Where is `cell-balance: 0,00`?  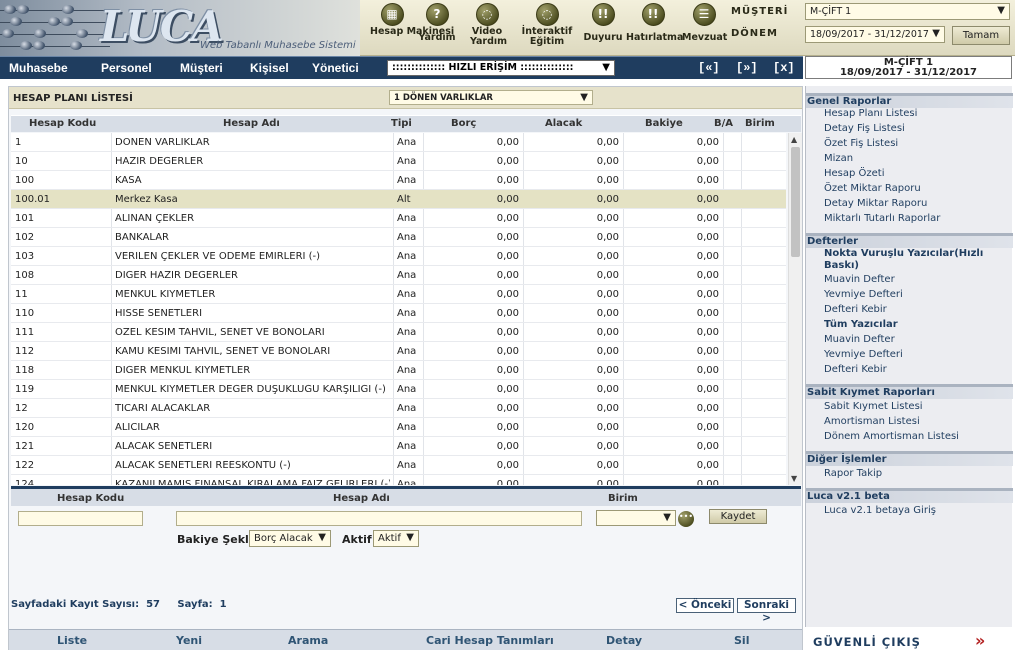
cell-balance: 0,00 is located at coordinates (707, 446).